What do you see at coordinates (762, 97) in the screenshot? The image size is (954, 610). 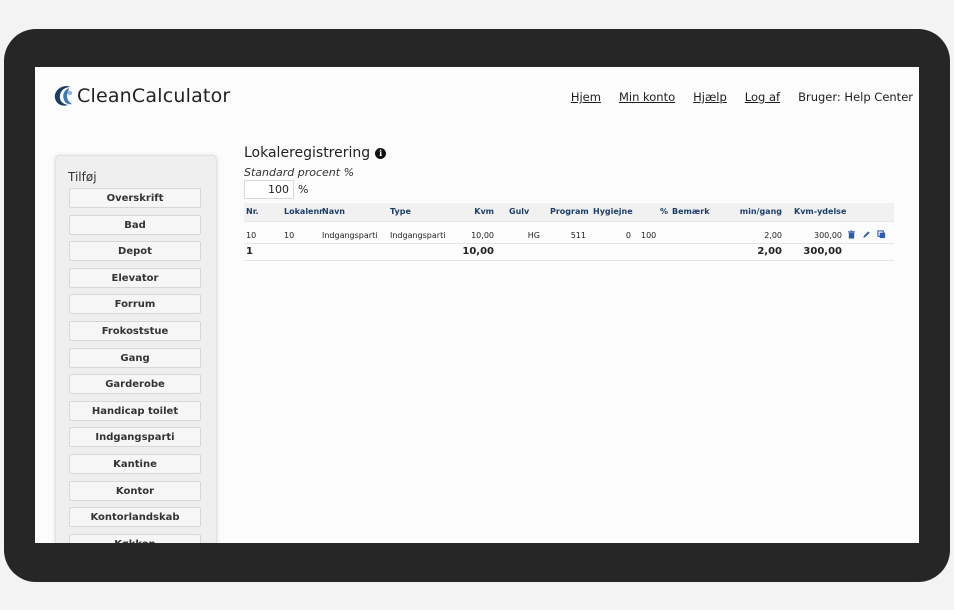 I see `nav-logout-link: Log af` at bounding box center [762, 97].